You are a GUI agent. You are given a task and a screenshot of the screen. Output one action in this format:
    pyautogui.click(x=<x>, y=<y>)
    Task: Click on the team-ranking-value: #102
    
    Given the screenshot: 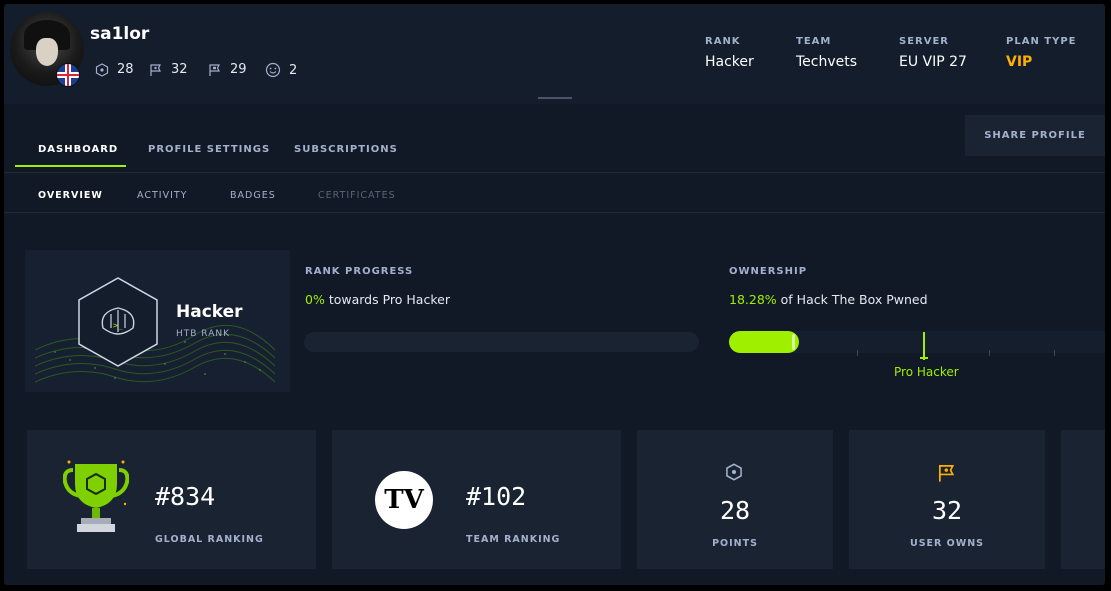 What is the action you would take?
    pyautogui.click(x=496, y=496)
    